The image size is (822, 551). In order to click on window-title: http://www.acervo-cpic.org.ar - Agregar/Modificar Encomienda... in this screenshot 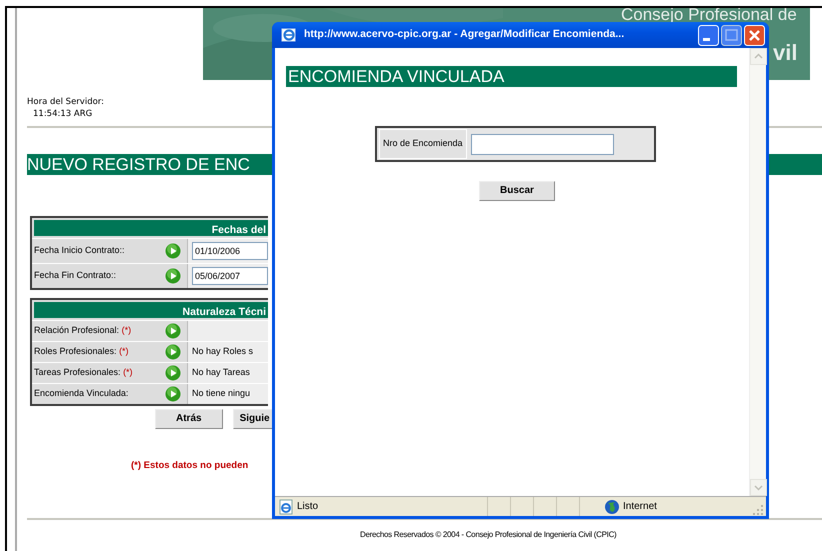, I will do `click(465, 34)`.